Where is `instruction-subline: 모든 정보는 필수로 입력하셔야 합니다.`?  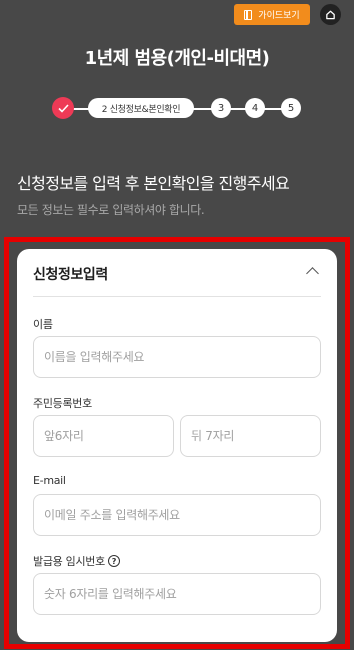 instruction-subline: 모든 정보는 필수로 입력하셔야 합니다. is located at coordinates (111, 210).